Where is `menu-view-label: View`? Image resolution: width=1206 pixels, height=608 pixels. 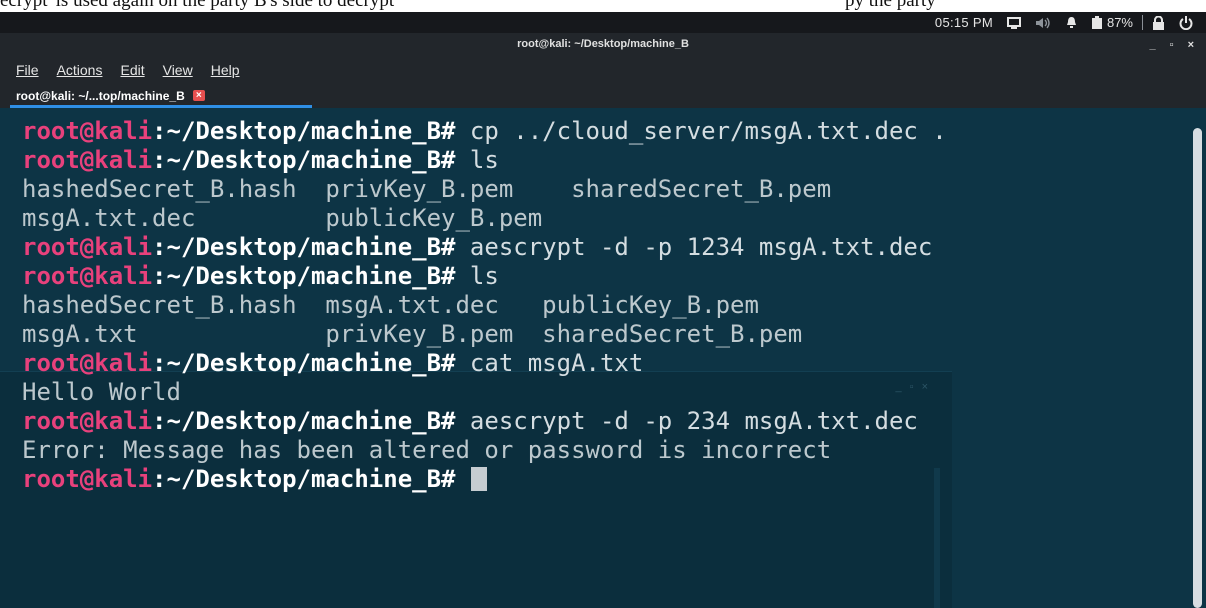
menu-view-label: View is located at coordinates (177, 70).